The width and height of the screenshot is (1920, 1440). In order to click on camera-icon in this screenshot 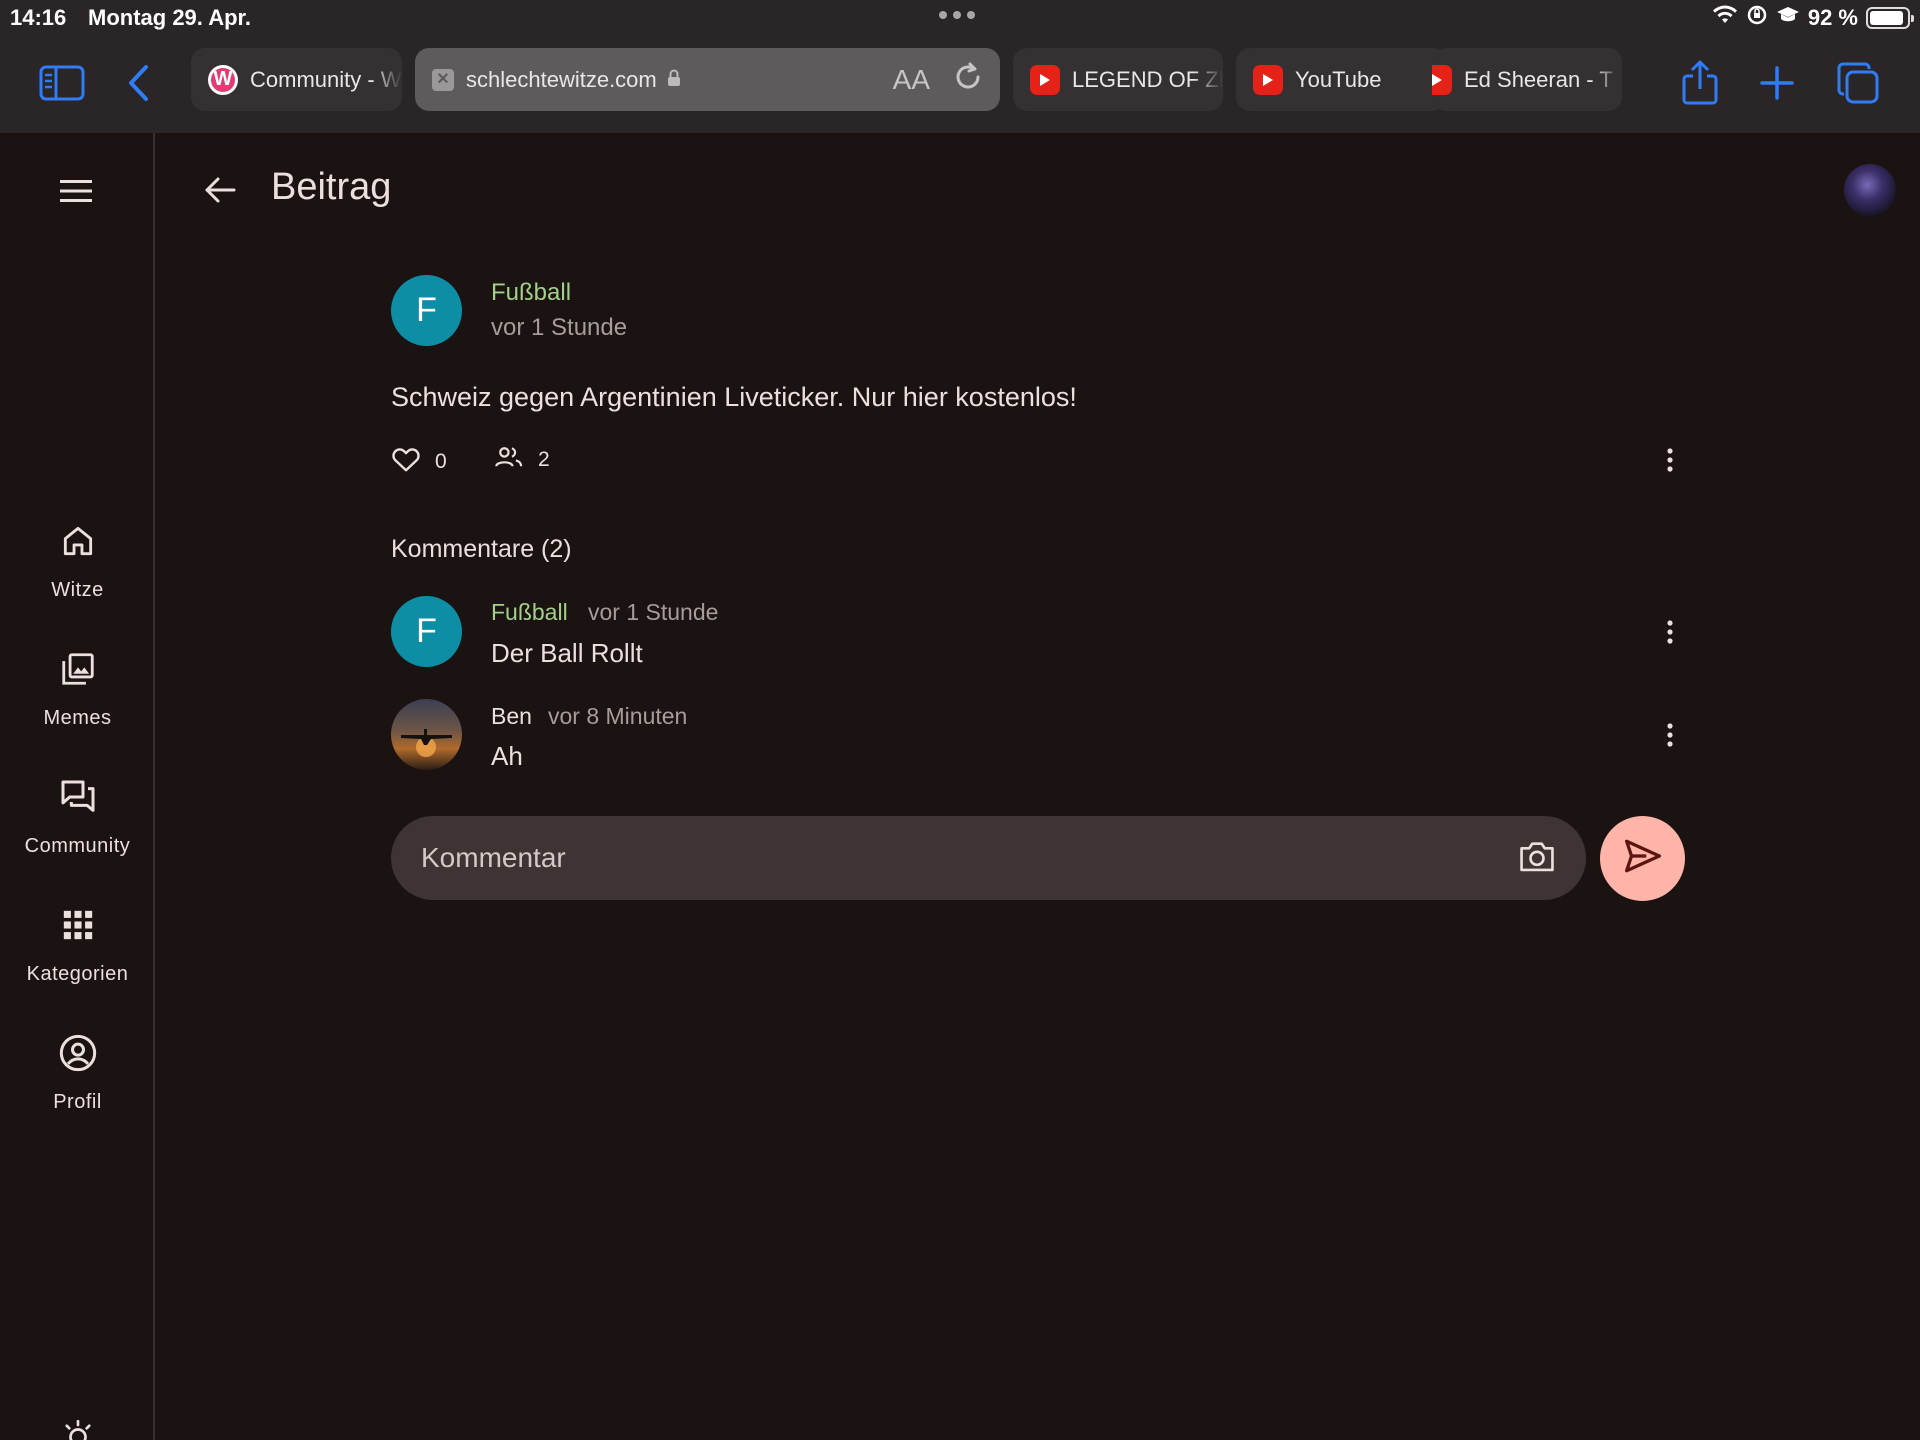, I will do `click(1537, 858)`.